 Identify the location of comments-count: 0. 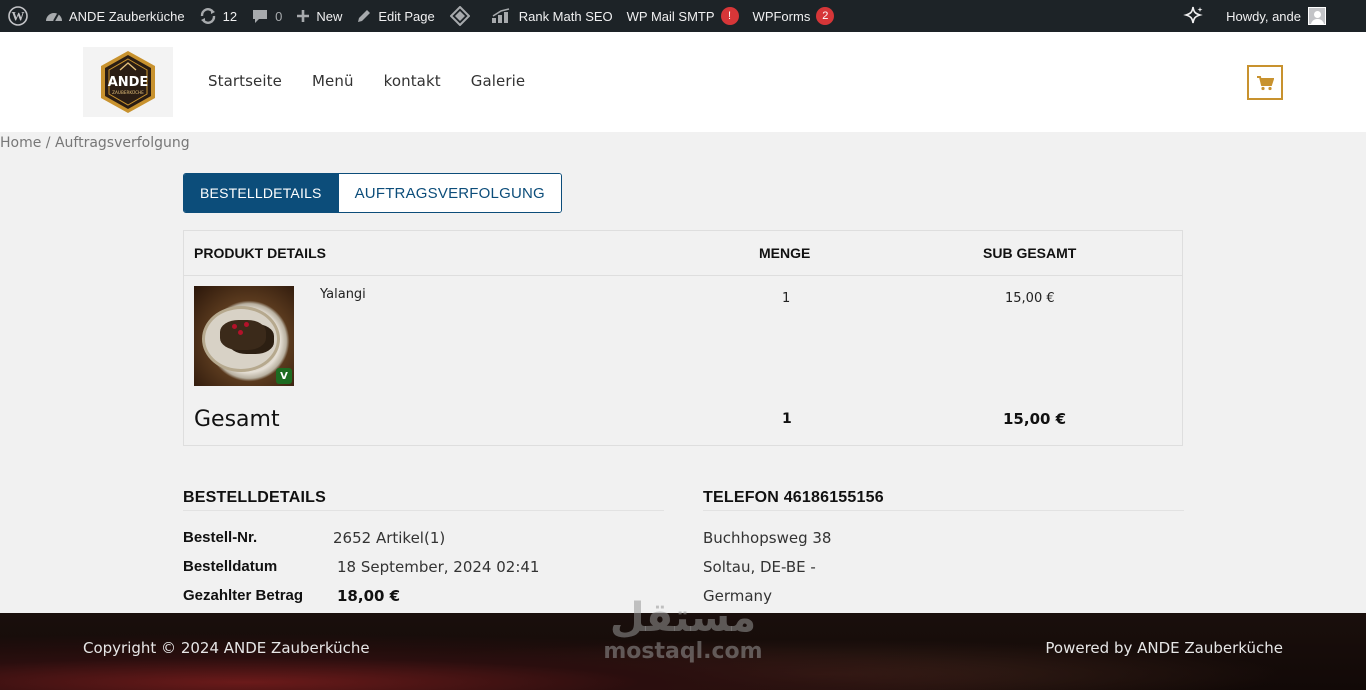
(279, 16).